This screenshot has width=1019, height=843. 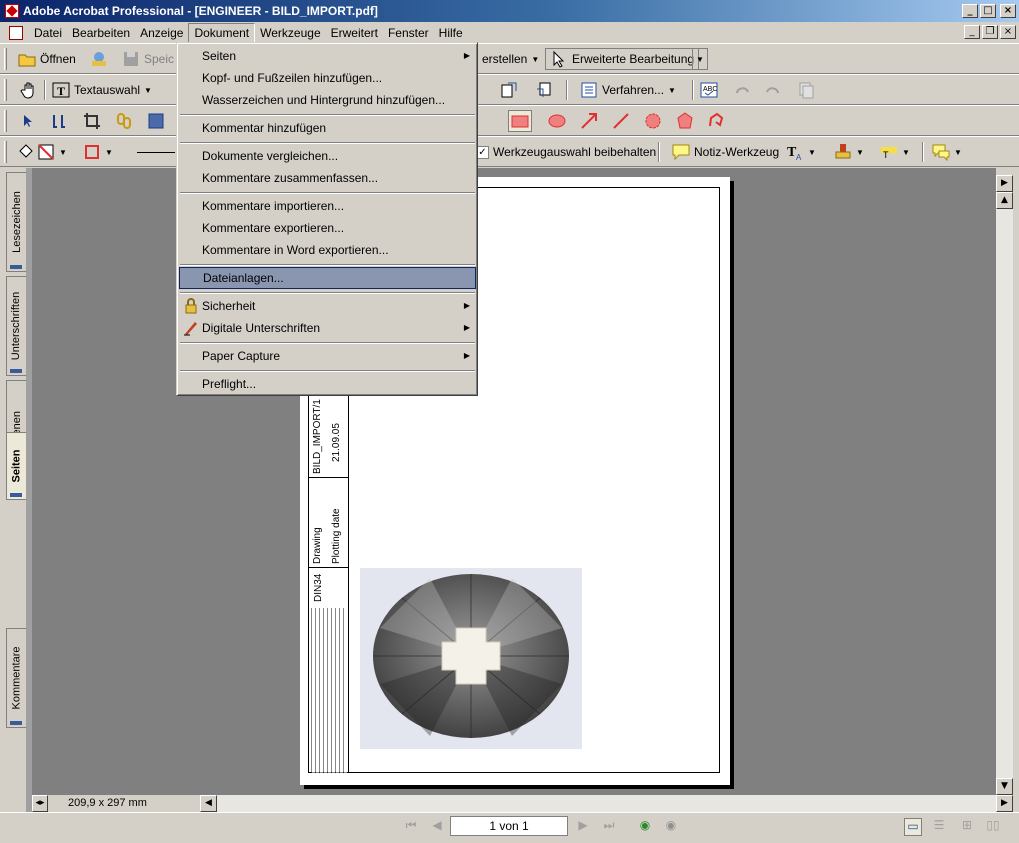 What do you see at coordinates (52, 152) in the screenshot?
I see `line-color-button: ▼` at bounding box center [52, 152].